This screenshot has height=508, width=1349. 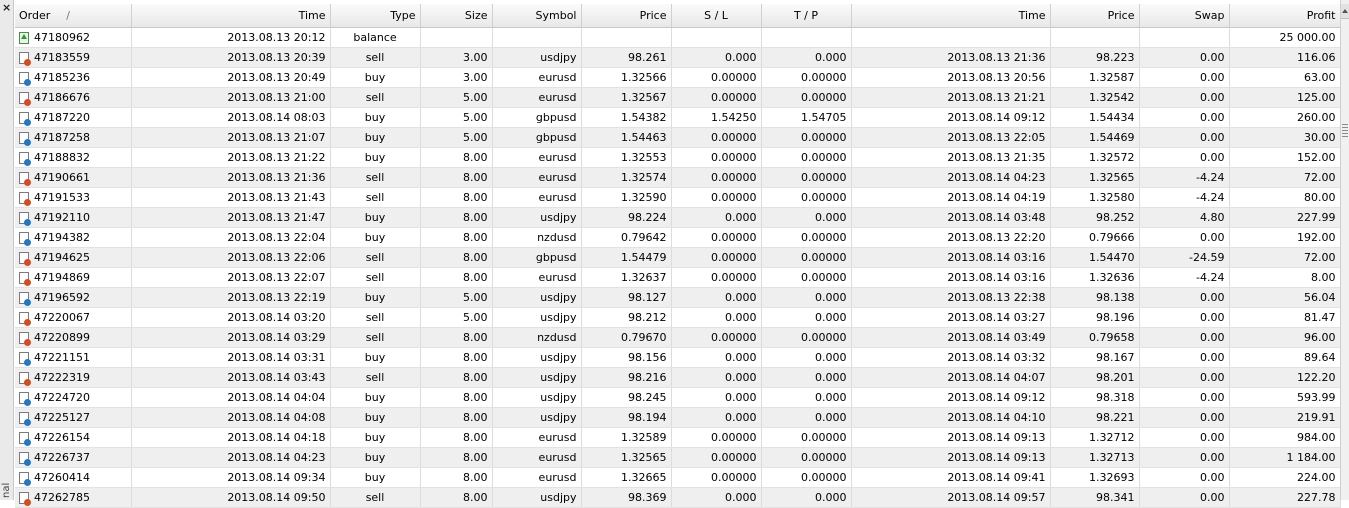 What do you see at coordinates (537, 217) in the screenshot?
I see `cell-symbol: usdjpy` at bounding box center [537, 217].